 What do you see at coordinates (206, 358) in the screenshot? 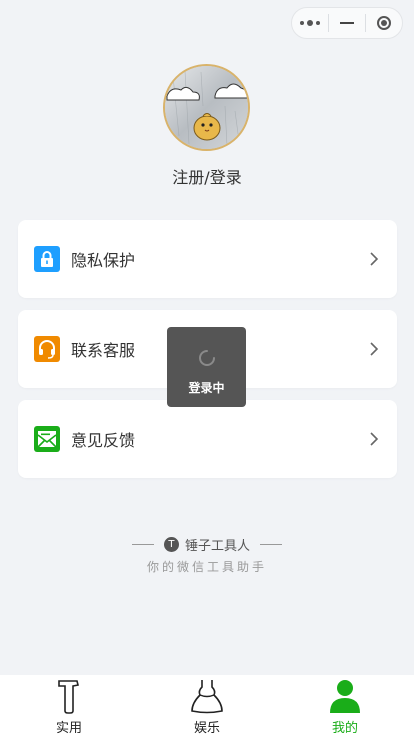
I see `loading-spinner-icon` at bounding box center [206, 358].